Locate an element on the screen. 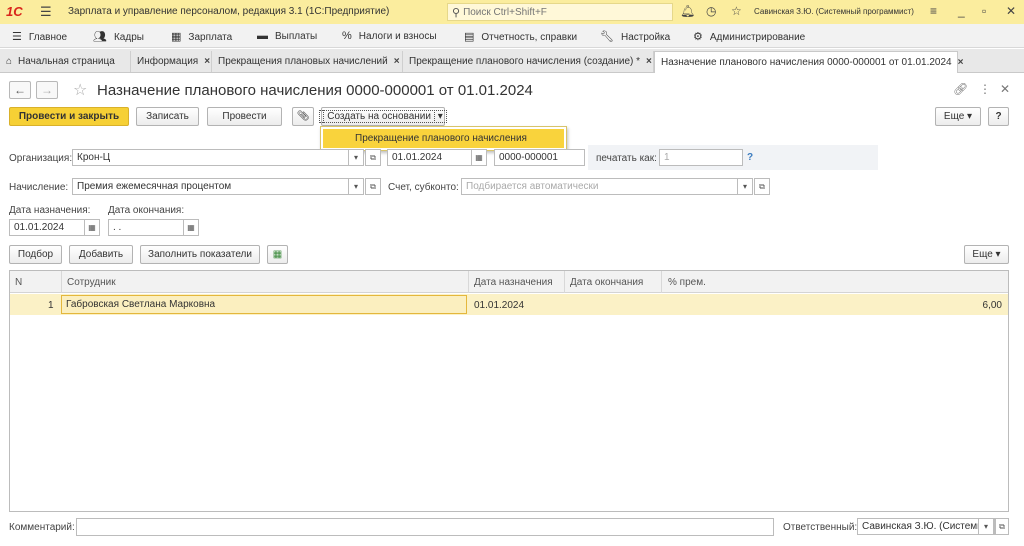 Image resolution: width=1024 pixels, height=546 pixels. column-header: % прем. is located at coordinates (687, 282).